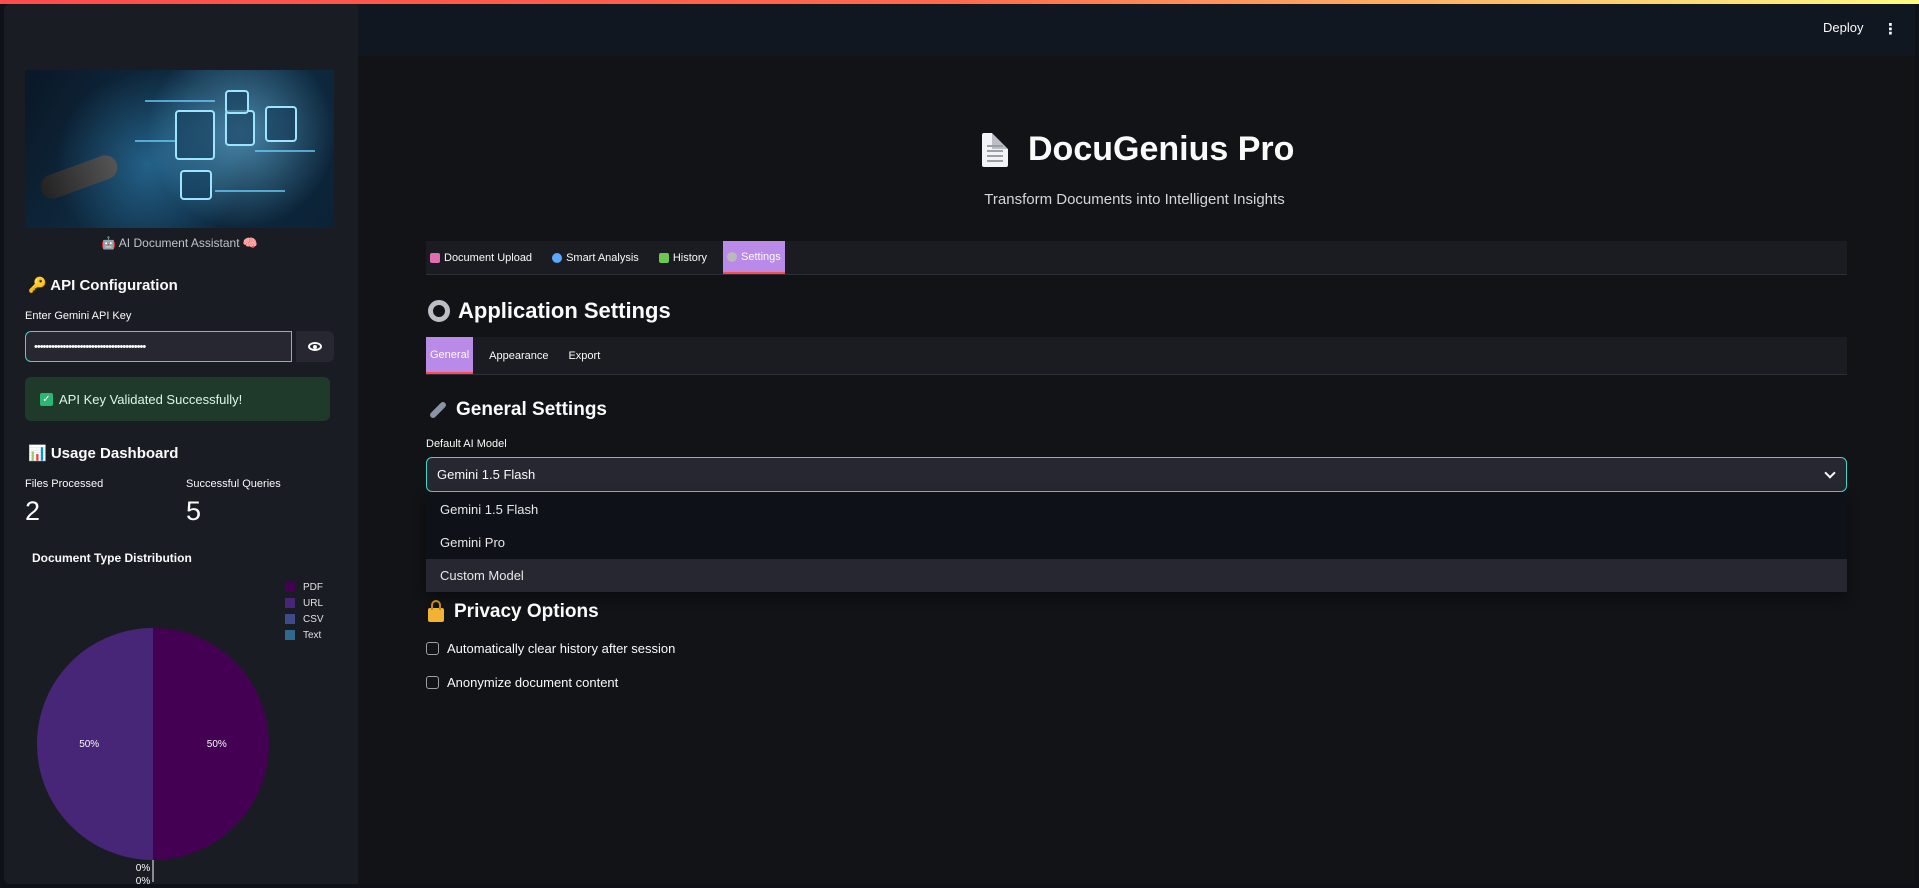 This screenshot has height=888, width=1919. I want to click on api-key-label: Enter Gemini API Key, so click(78, 316).